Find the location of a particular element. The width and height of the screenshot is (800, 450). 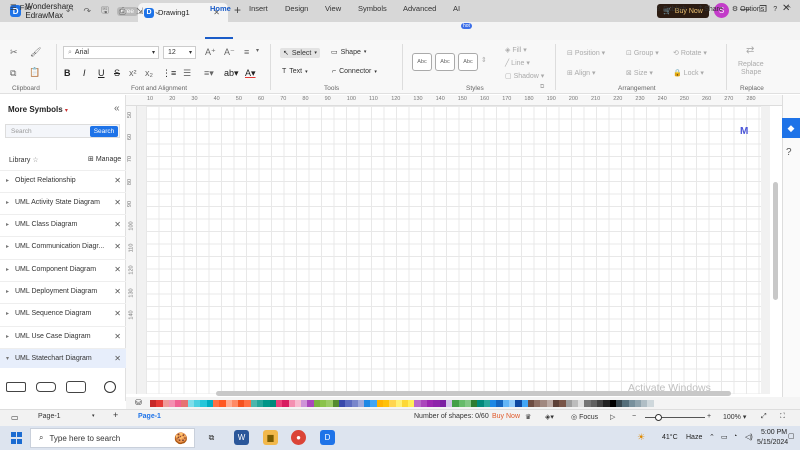

shape-tool-button: ▭ Shape ▾ is located at coordinates (348, 52).